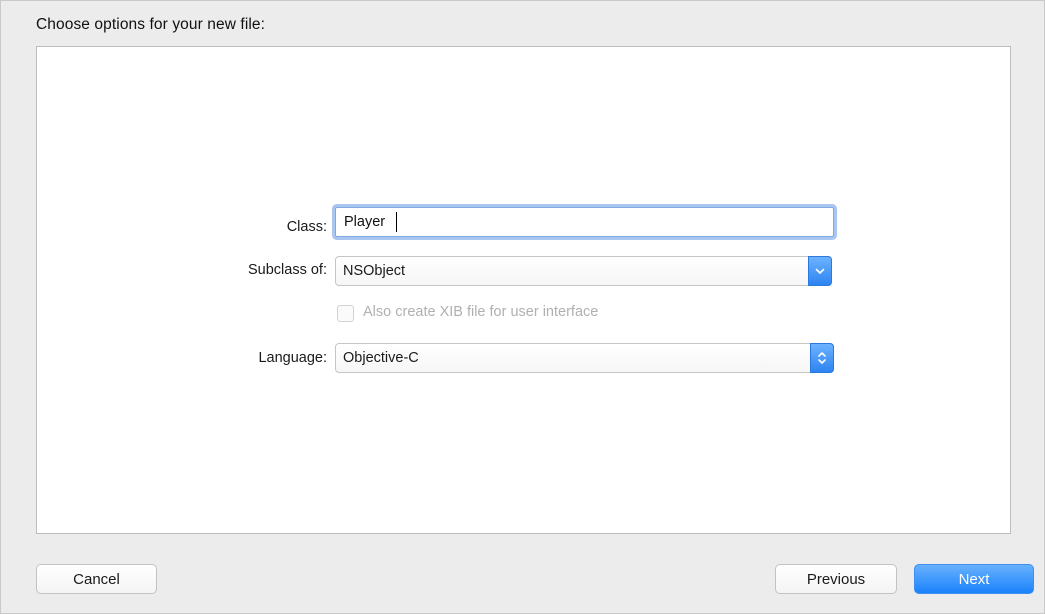  Describe the element at coordinates (583, 271) in the screenshot. I see `subclass-combo-box: NSObject` at that location.